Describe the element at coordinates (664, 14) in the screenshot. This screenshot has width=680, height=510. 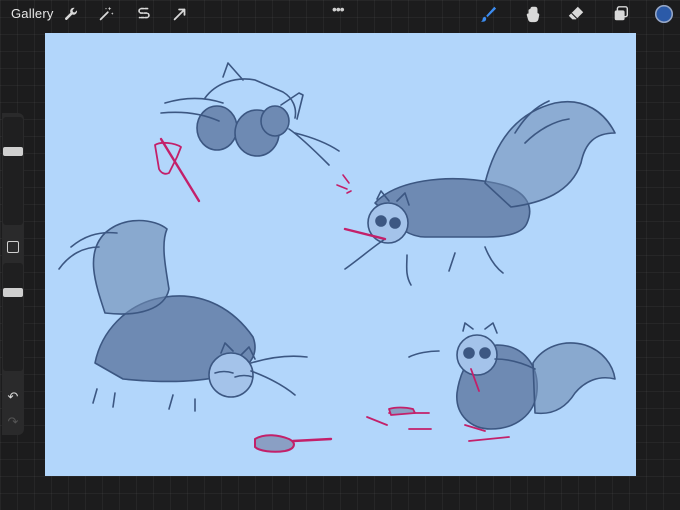
I see `color-picker-button` at that location.